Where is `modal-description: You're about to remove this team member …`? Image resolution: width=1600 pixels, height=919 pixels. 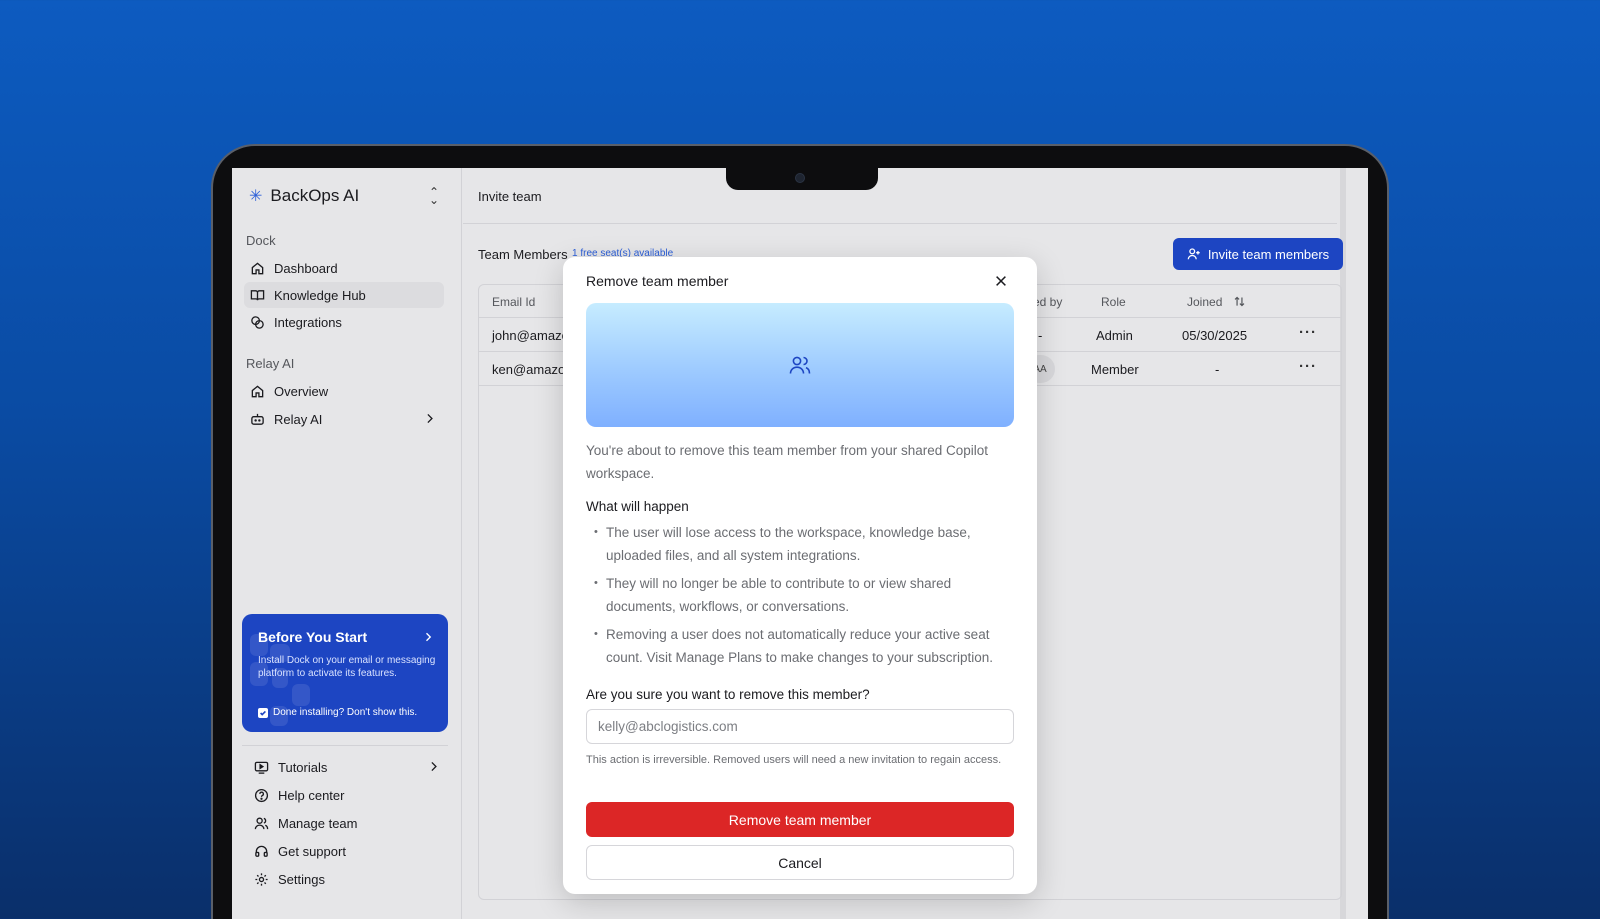
modal-description: You're about to remove this team member … is located at coordinates (787, 462).